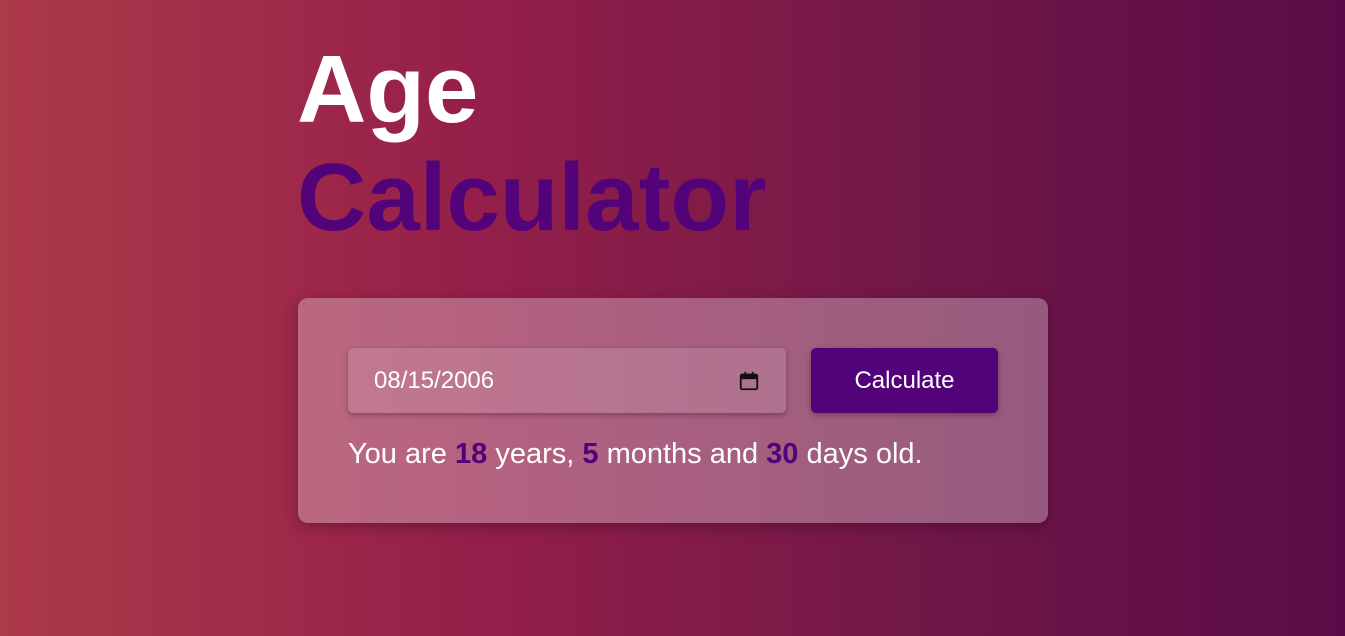 This screenshot has height=636, width=1345. Describe the element at coordinates (471, 454) in the screenshot. I see `result-years: 18` at that location.